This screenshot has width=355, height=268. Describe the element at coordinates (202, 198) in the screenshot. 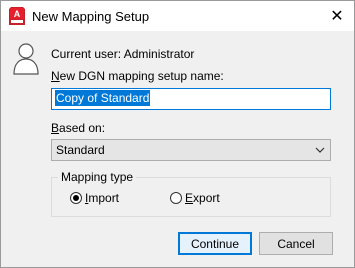

I see `radio-export-label: Export` at that location.